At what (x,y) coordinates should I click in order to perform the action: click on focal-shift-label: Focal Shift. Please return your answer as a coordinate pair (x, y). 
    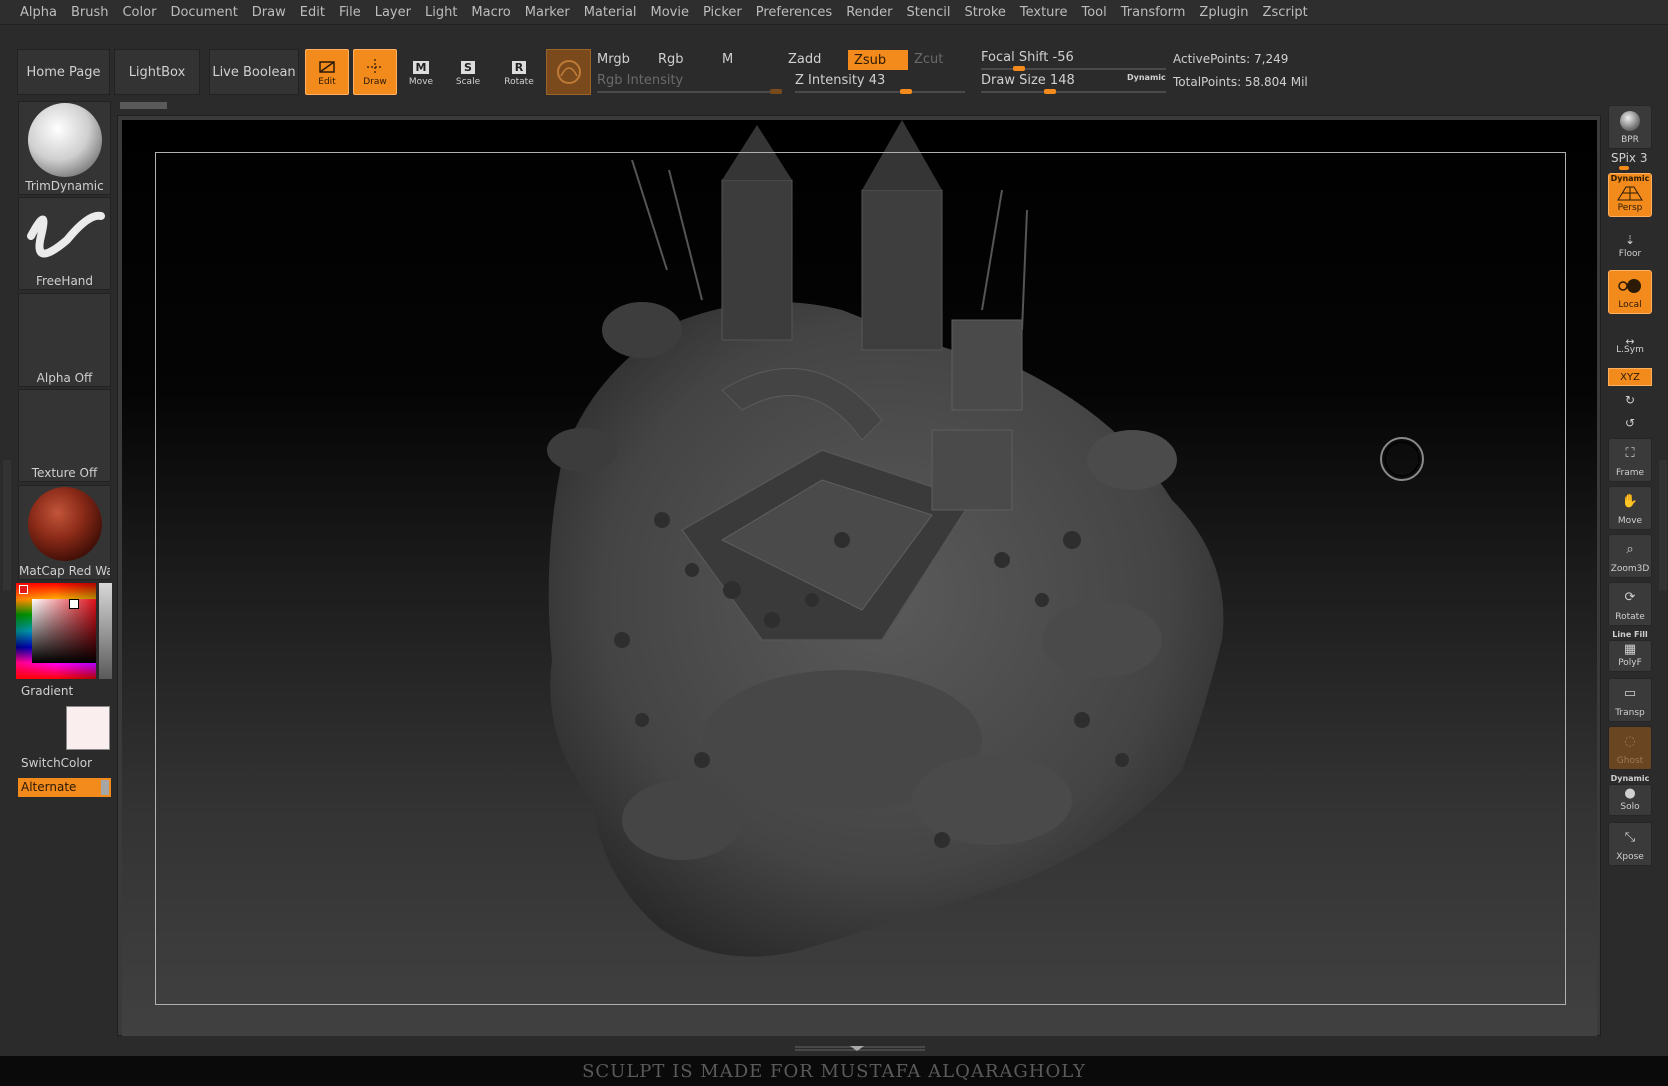
    Looking at the image, I should click on (1015, 57).